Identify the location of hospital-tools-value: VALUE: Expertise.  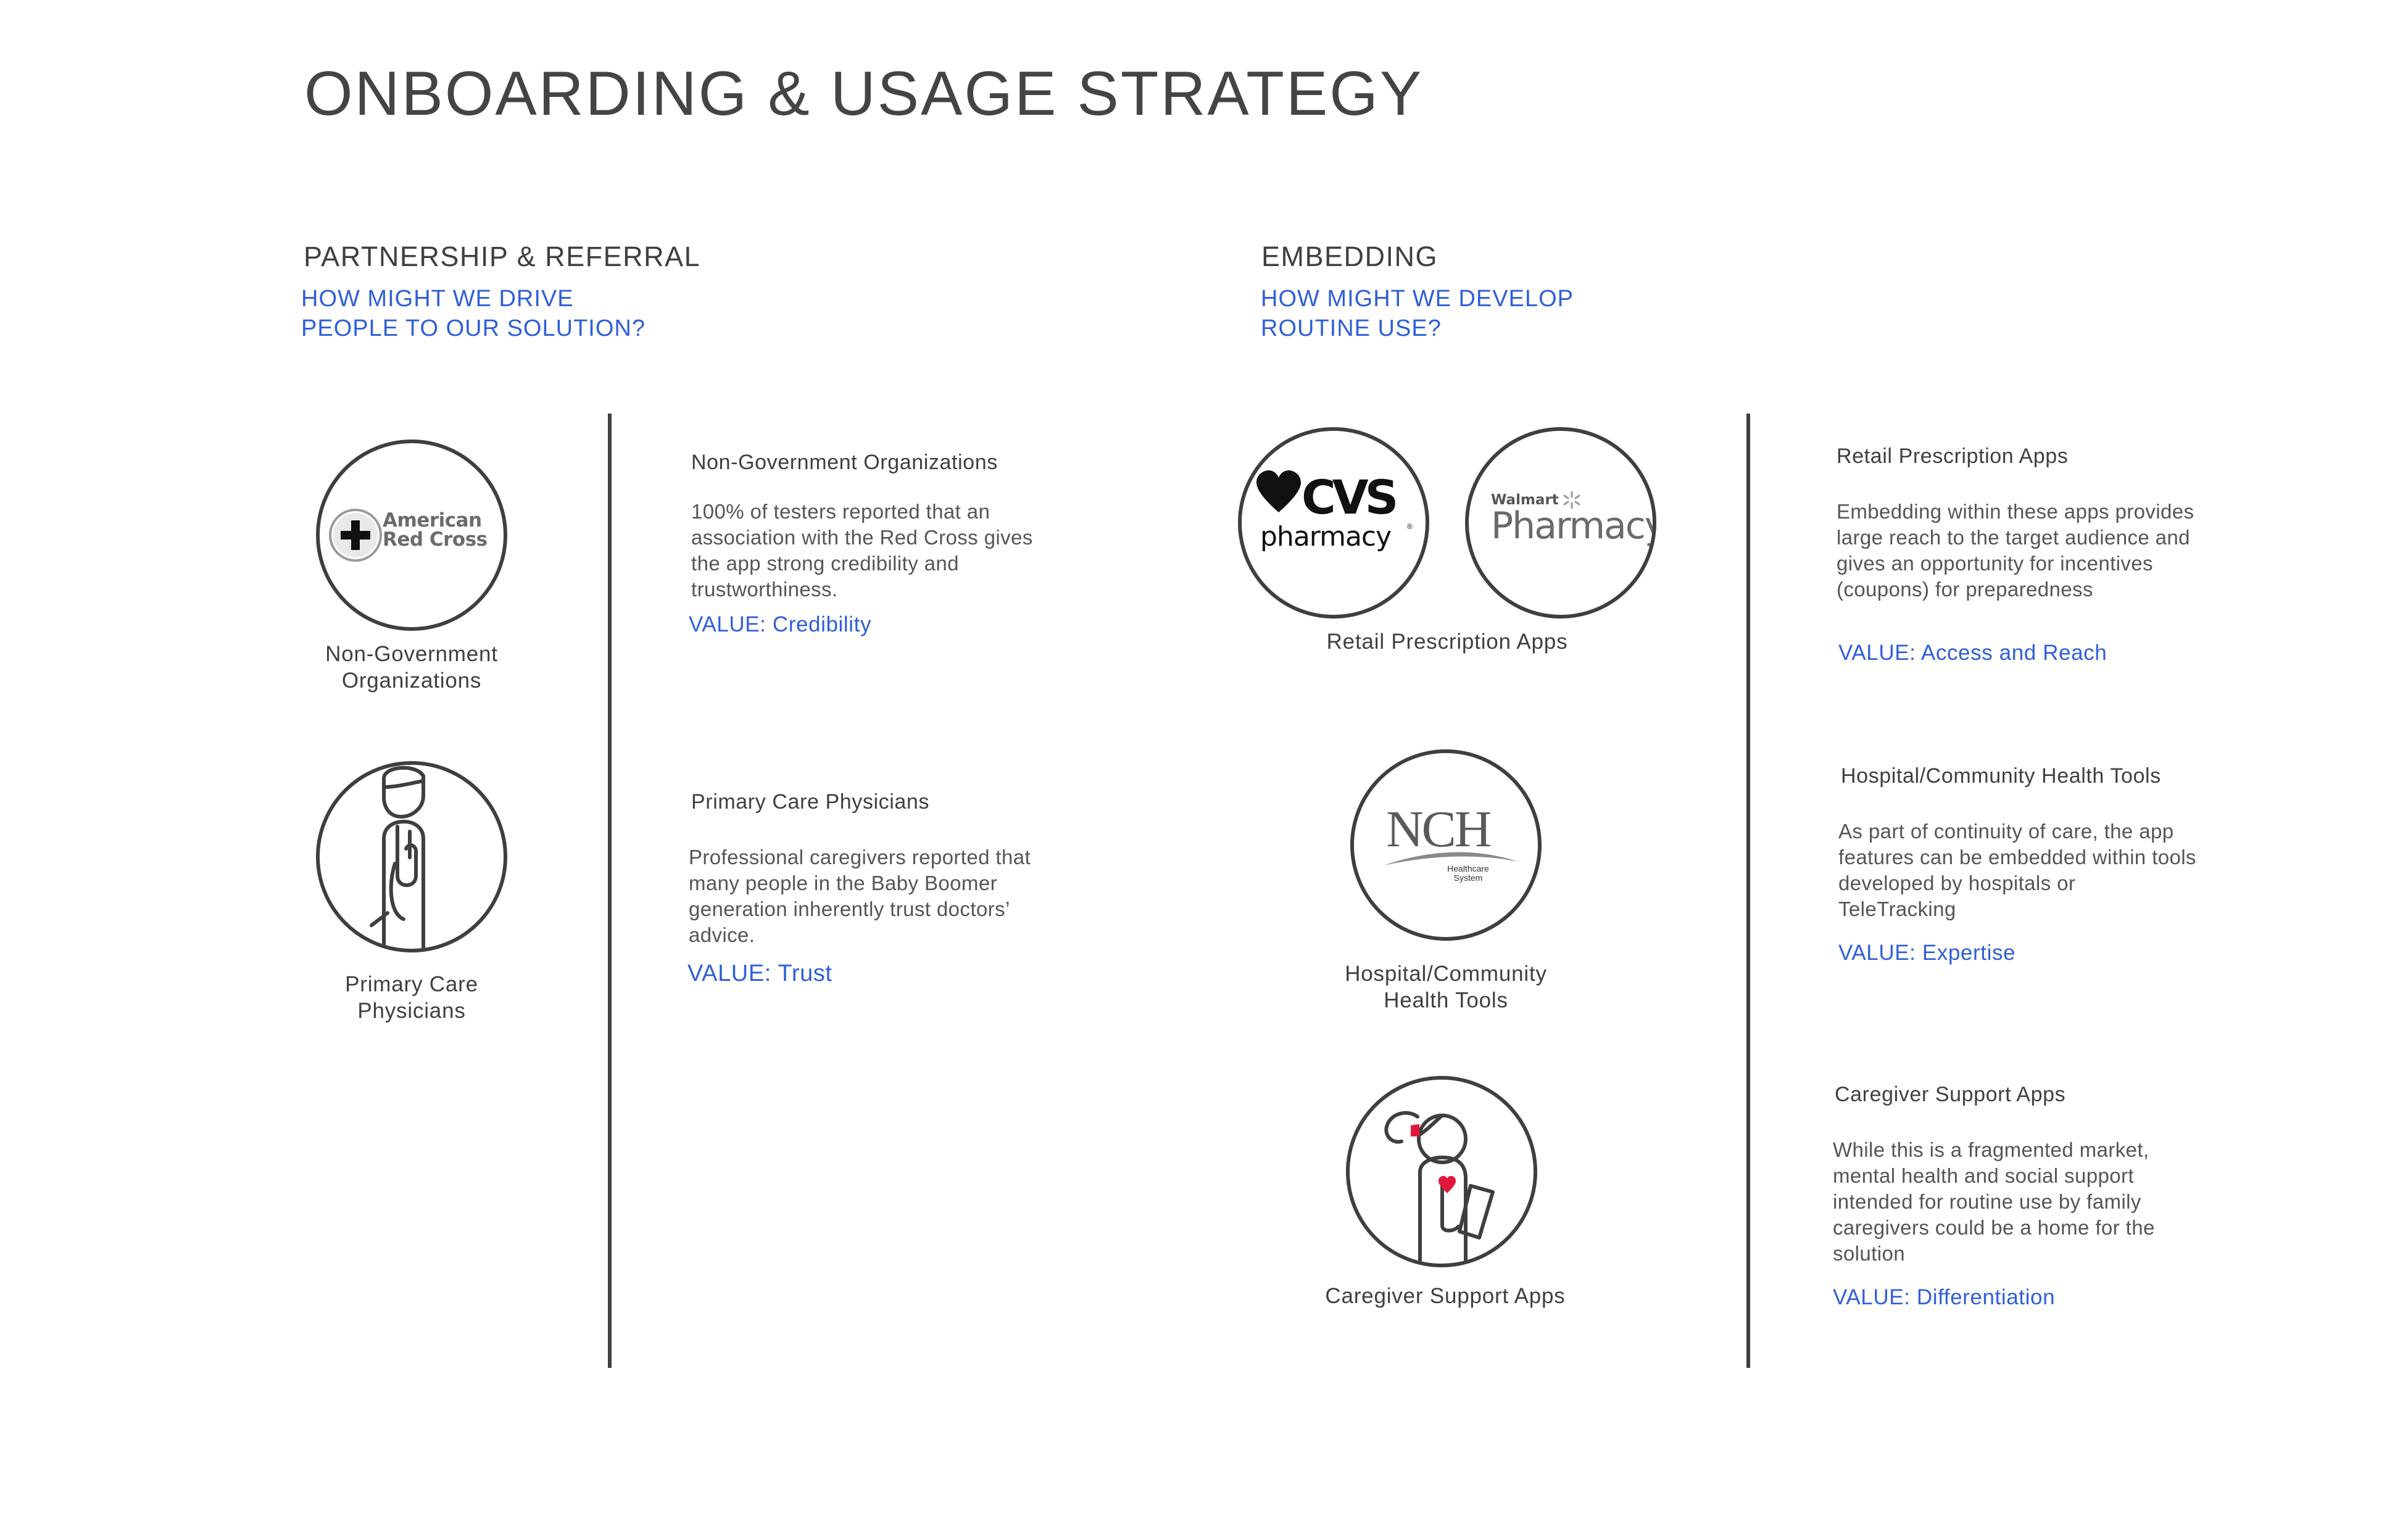
(1927, 953).